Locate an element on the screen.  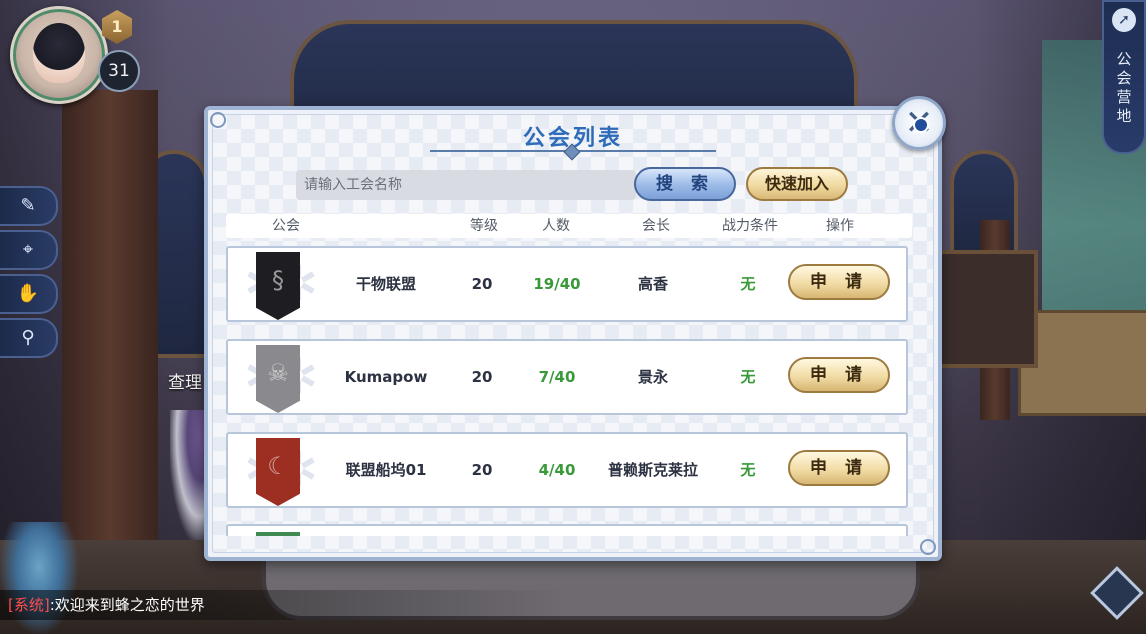
guild-row-partial is located at coordinates (567, 530).